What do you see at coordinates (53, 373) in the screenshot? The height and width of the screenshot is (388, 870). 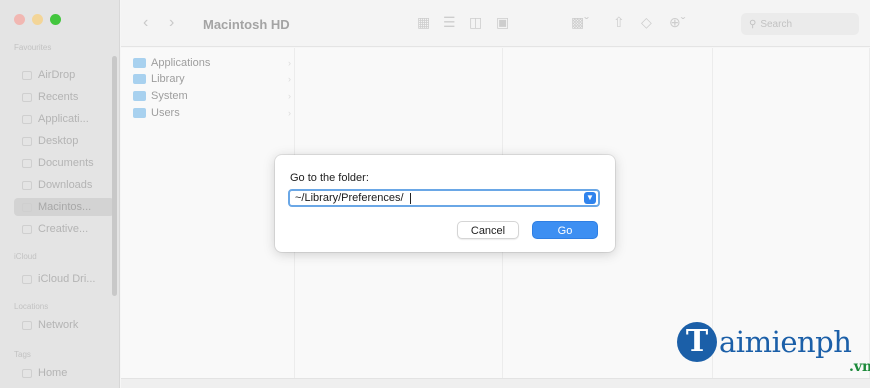 I see `sidebar-item-label: Home` at bounding box center [53, 373].